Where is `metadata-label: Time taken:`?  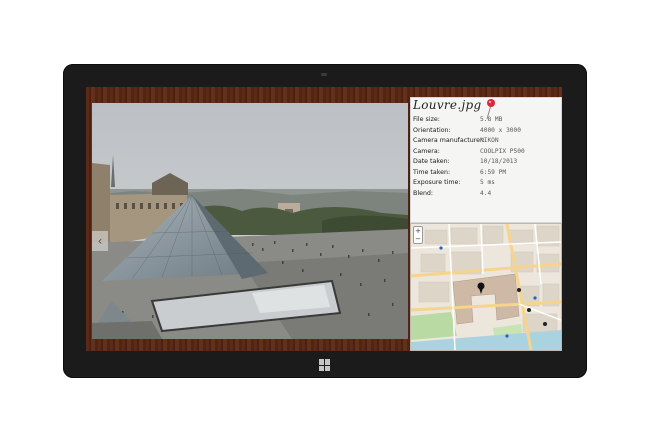 metadata-label: Time taken: is located at coordinates (432, 172).